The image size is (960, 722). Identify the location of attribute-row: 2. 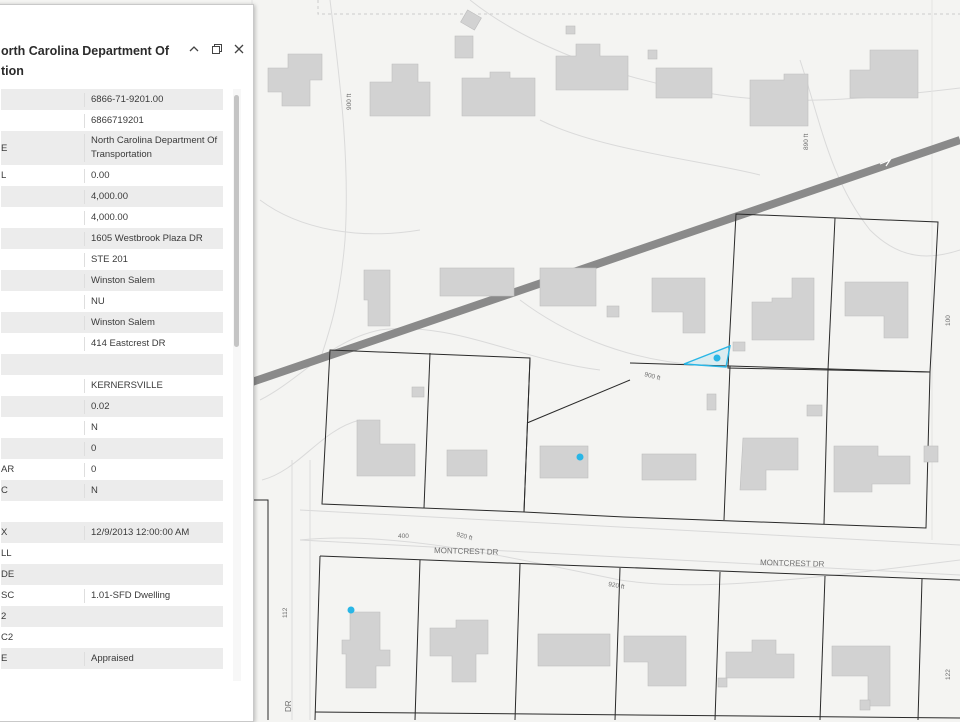
(112, 616).